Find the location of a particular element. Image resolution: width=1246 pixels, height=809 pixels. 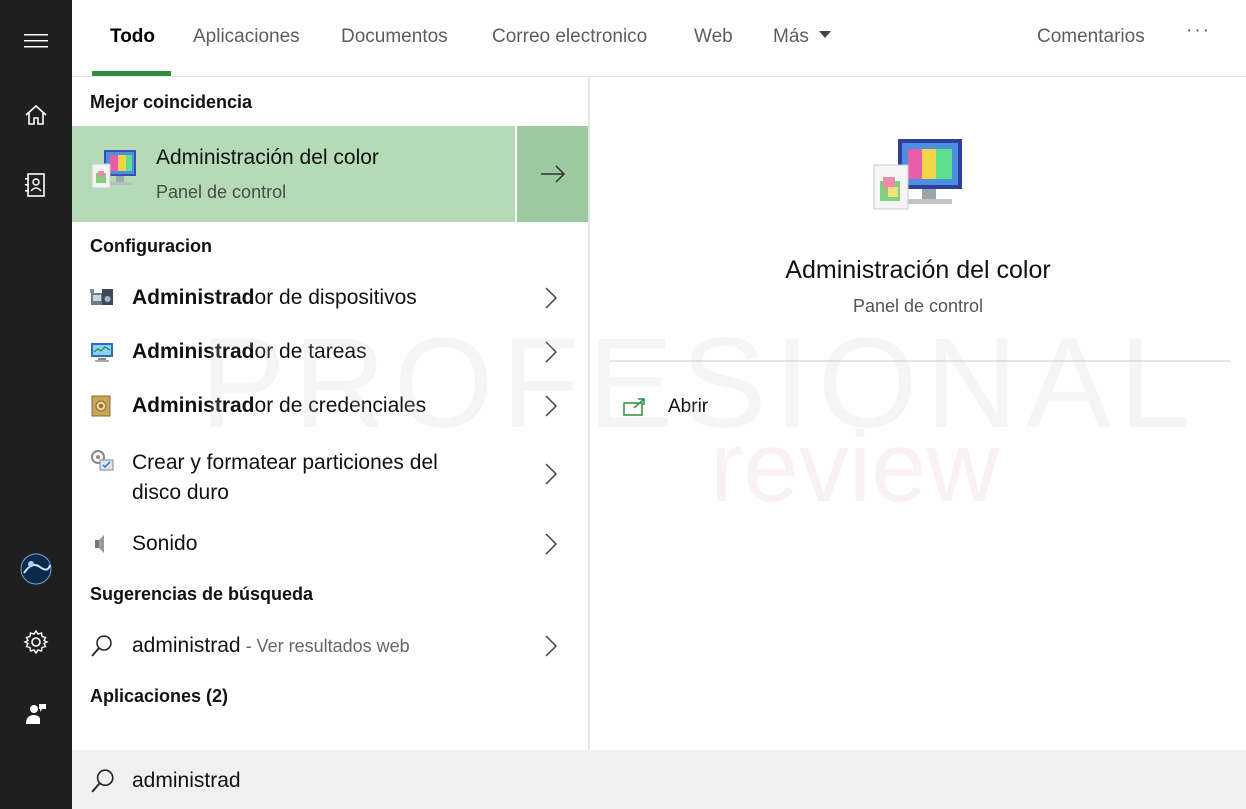

list-item-web-suggestion: administrad - Ver resultados web is located at coordinates (330, 646).